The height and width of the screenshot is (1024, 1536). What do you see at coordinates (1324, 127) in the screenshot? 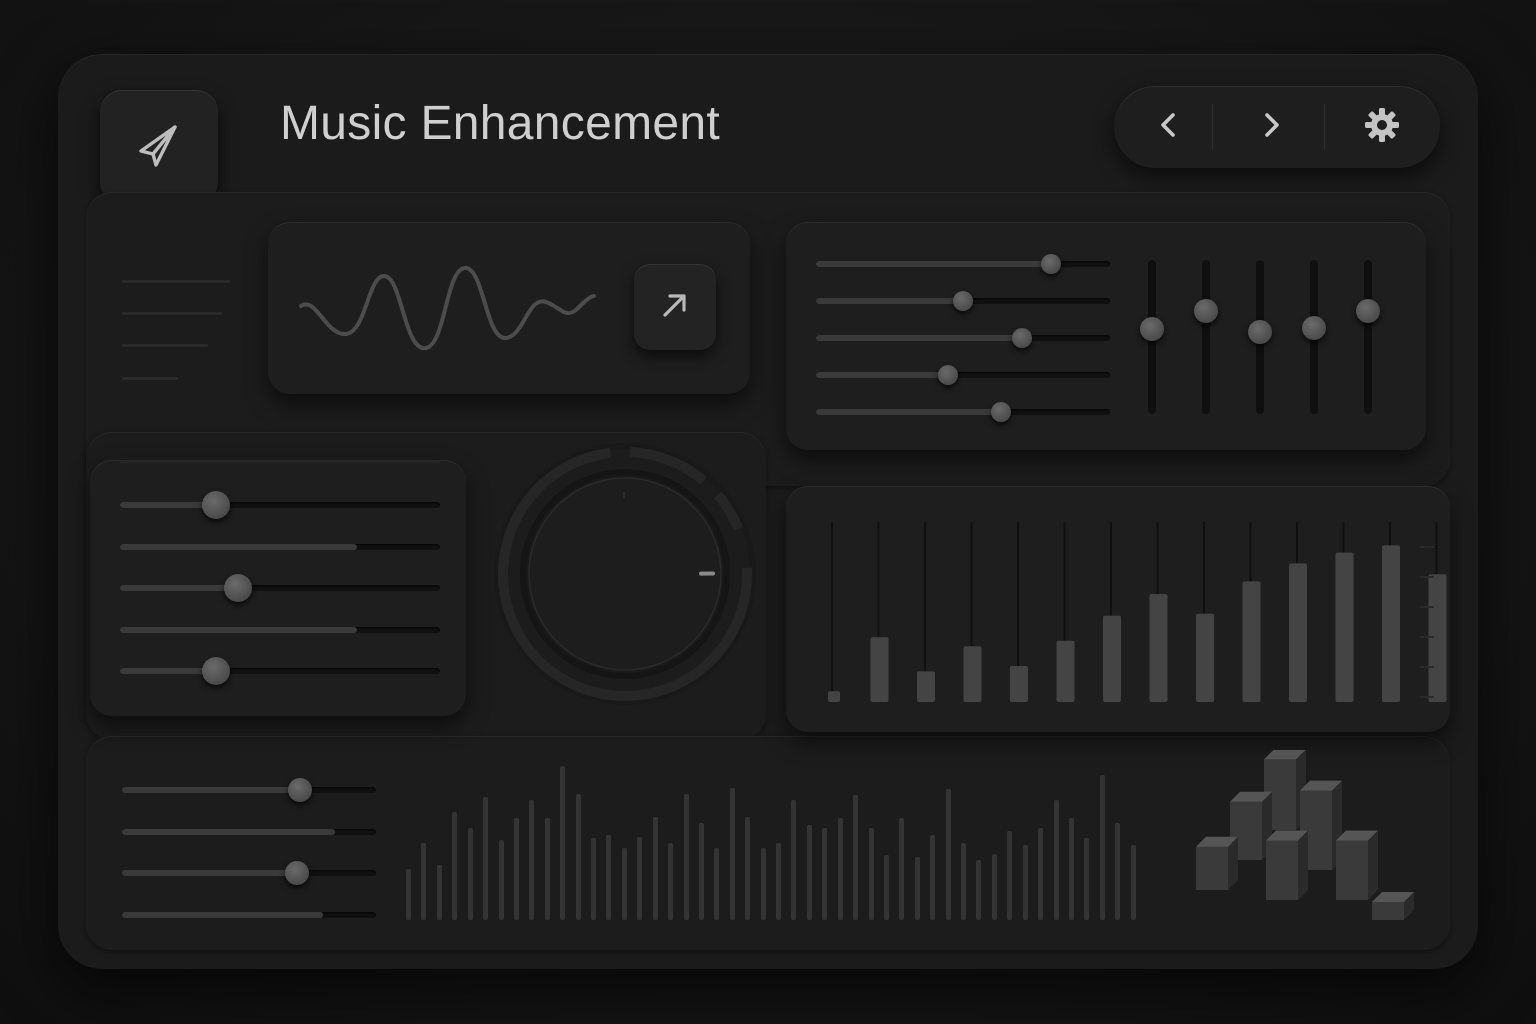
I see `toolbar-divider` at bounding box center [1324, 127].